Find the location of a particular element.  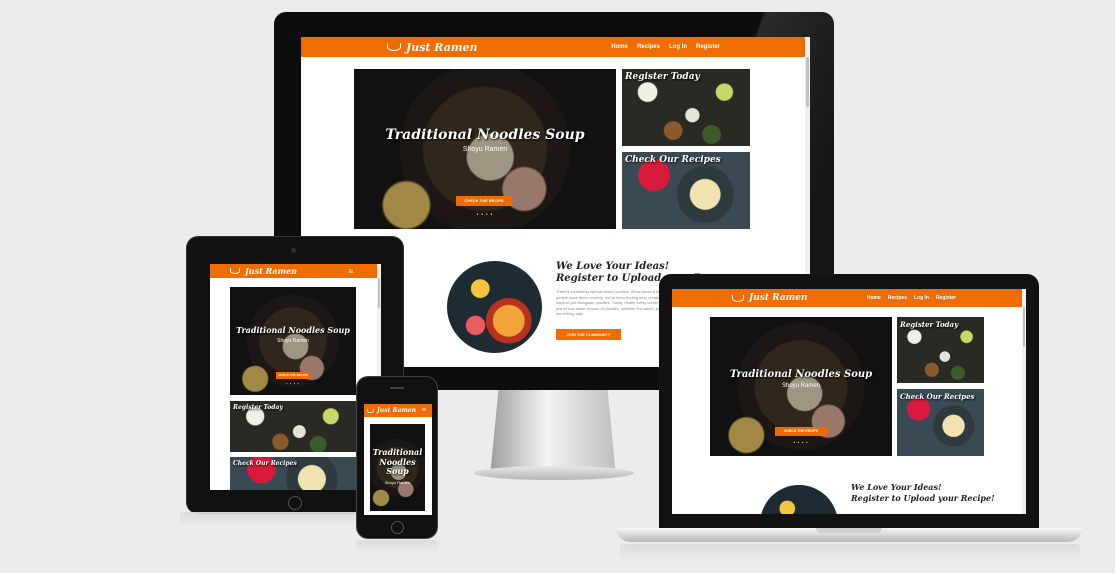

laptop-brand-logo: Just Ramen is located at coordinates (769, 298).